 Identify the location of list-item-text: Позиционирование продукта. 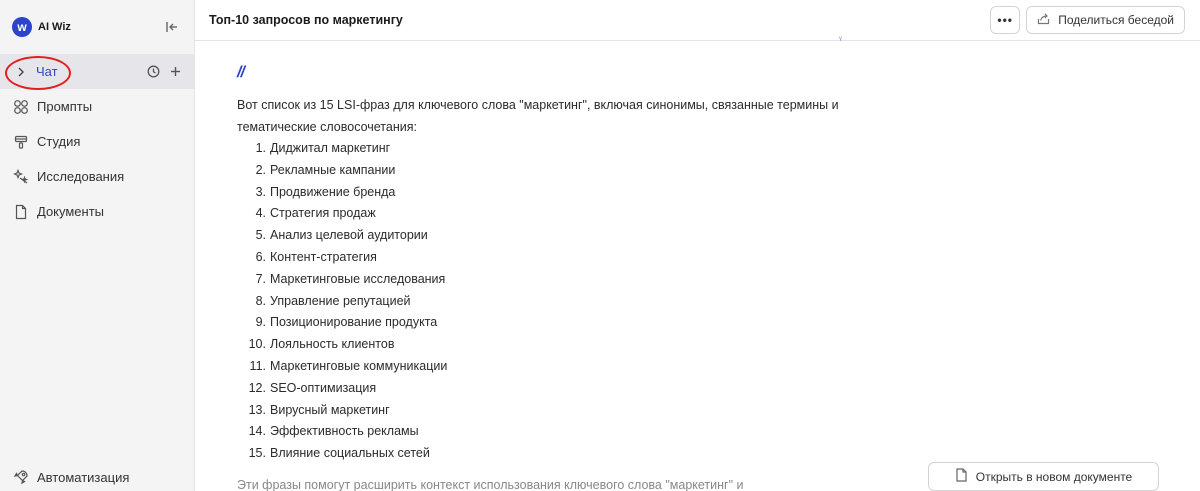
(354, 322).